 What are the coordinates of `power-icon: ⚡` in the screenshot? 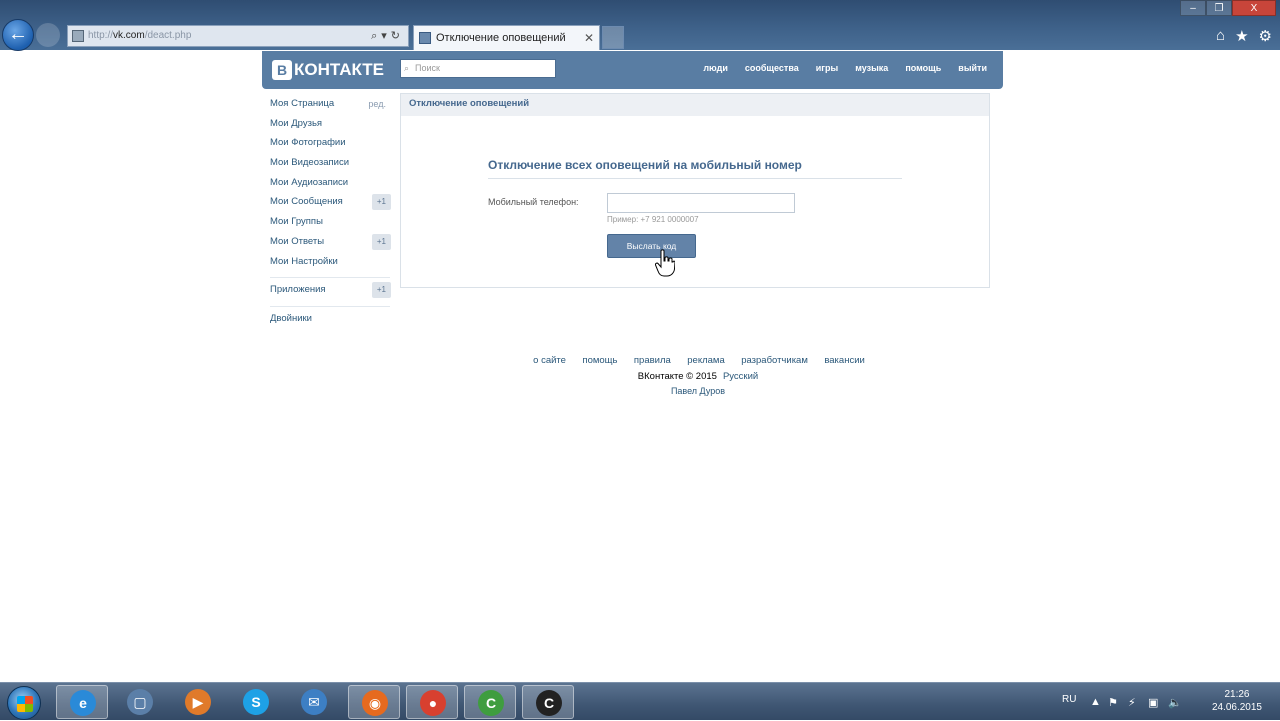 It's located at (1132, 702).